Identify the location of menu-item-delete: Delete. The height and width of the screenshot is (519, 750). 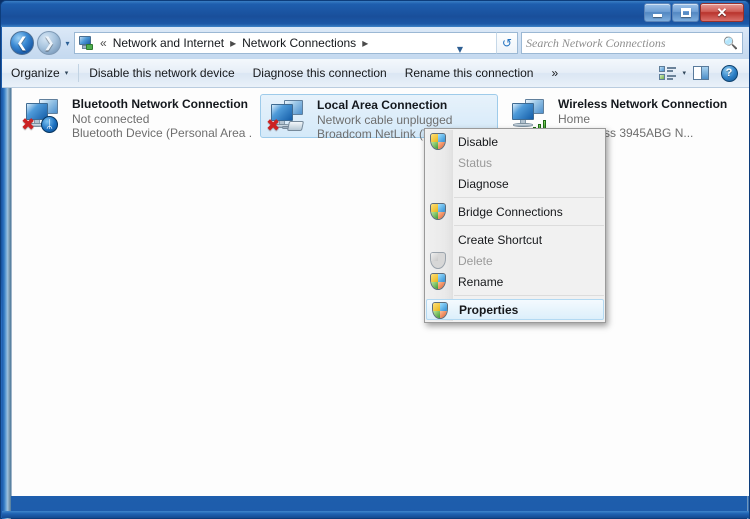
(515, 260).